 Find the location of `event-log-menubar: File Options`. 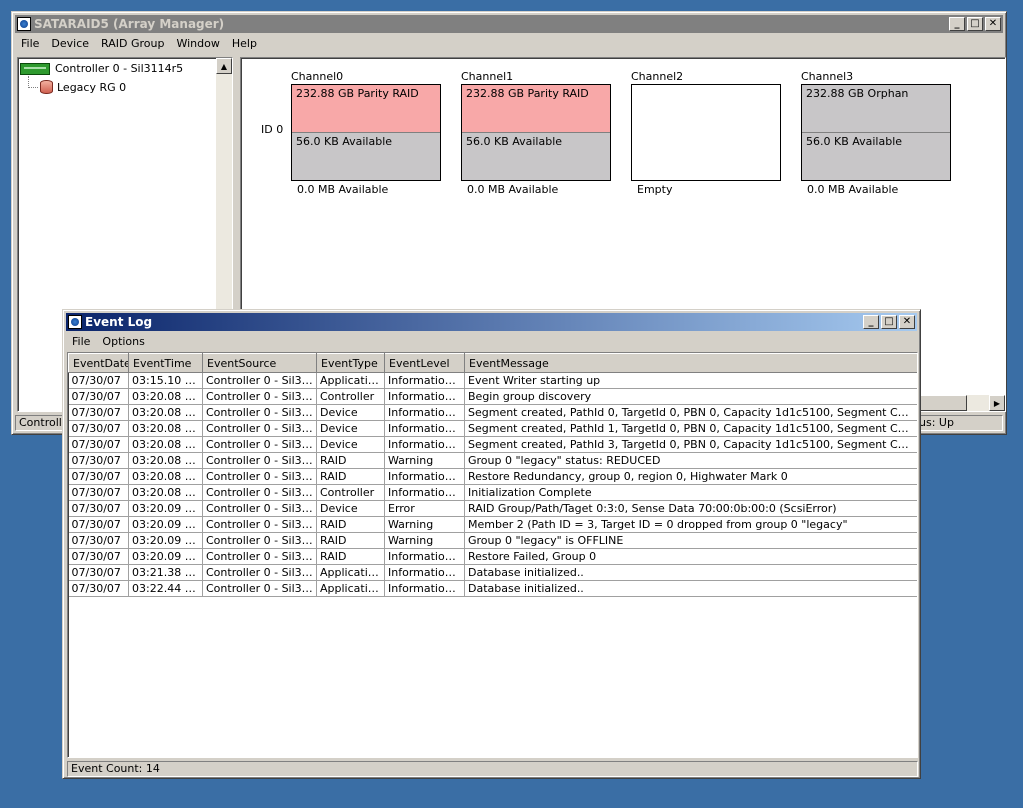

event-log-menubar: File Options is located at coordinates (491, 341).